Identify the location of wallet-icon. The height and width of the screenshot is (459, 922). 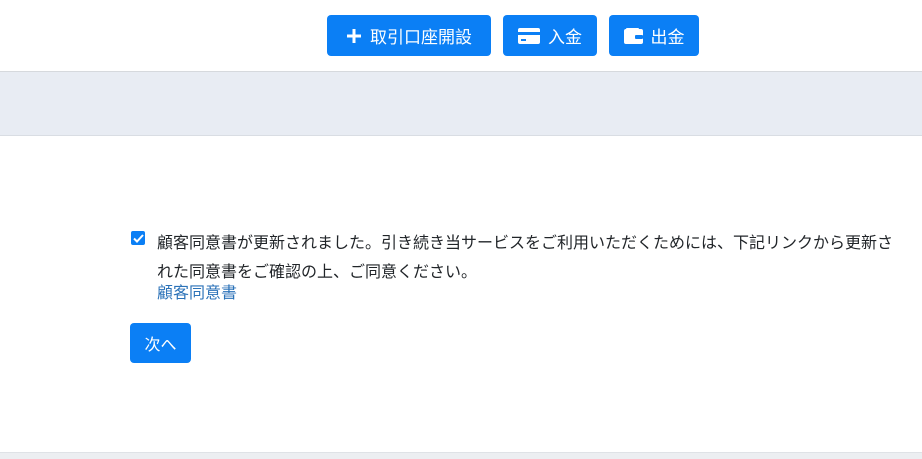
(633, 35).